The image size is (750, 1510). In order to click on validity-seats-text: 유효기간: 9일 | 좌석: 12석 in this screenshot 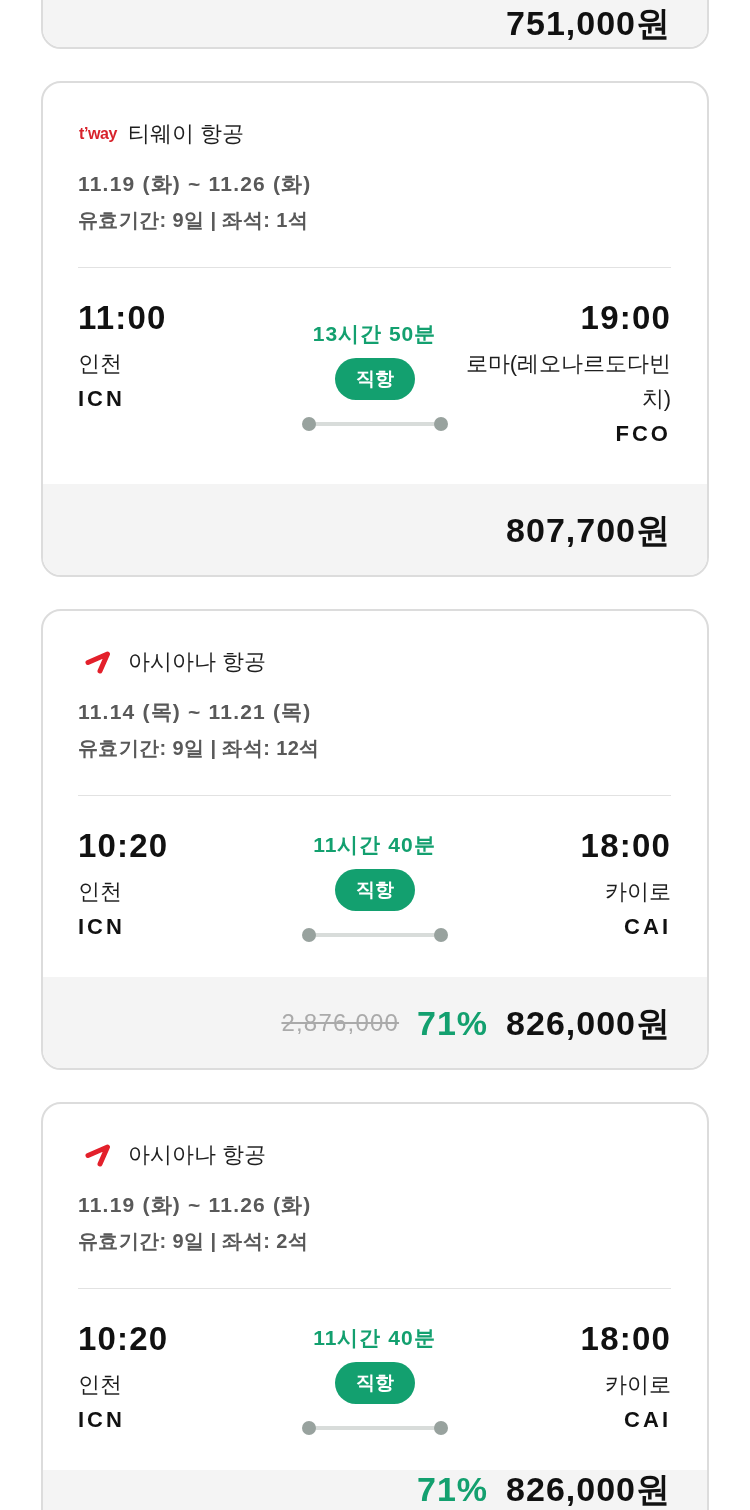, I will do `click(199, 748)`.